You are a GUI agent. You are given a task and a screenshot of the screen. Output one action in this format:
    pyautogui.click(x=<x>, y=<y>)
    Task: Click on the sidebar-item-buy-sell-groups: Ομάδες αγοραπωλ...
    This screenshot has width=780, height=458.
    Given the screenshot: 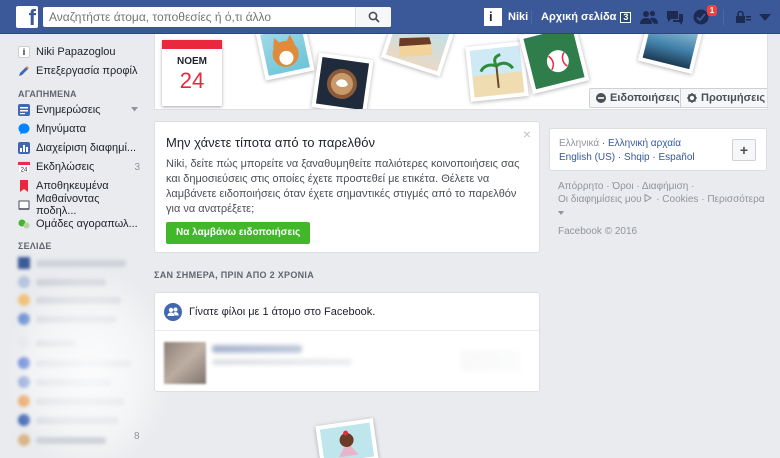 What is the action you would take?
    pyautogui.click(x=79, y=224)
    